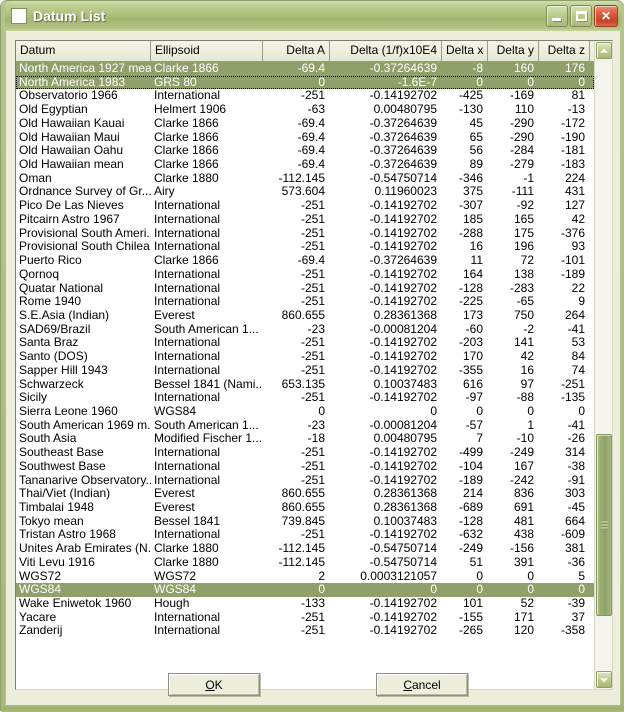 This screenshot has width=624, height=712. What do you see at coordinates (207, 51) in the screenshot?
I see `column-header-ellipsoid: Ellipsoid` at bounding box center [207, 51].